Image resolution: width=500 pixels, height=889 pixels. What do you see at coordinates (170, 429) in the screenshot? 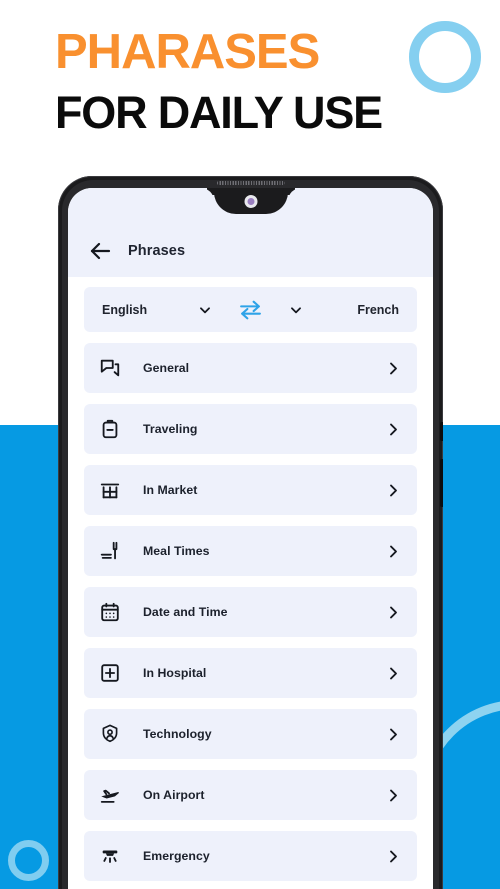
I see `list-item-label: Traveling` at bounding box center [170, 429].